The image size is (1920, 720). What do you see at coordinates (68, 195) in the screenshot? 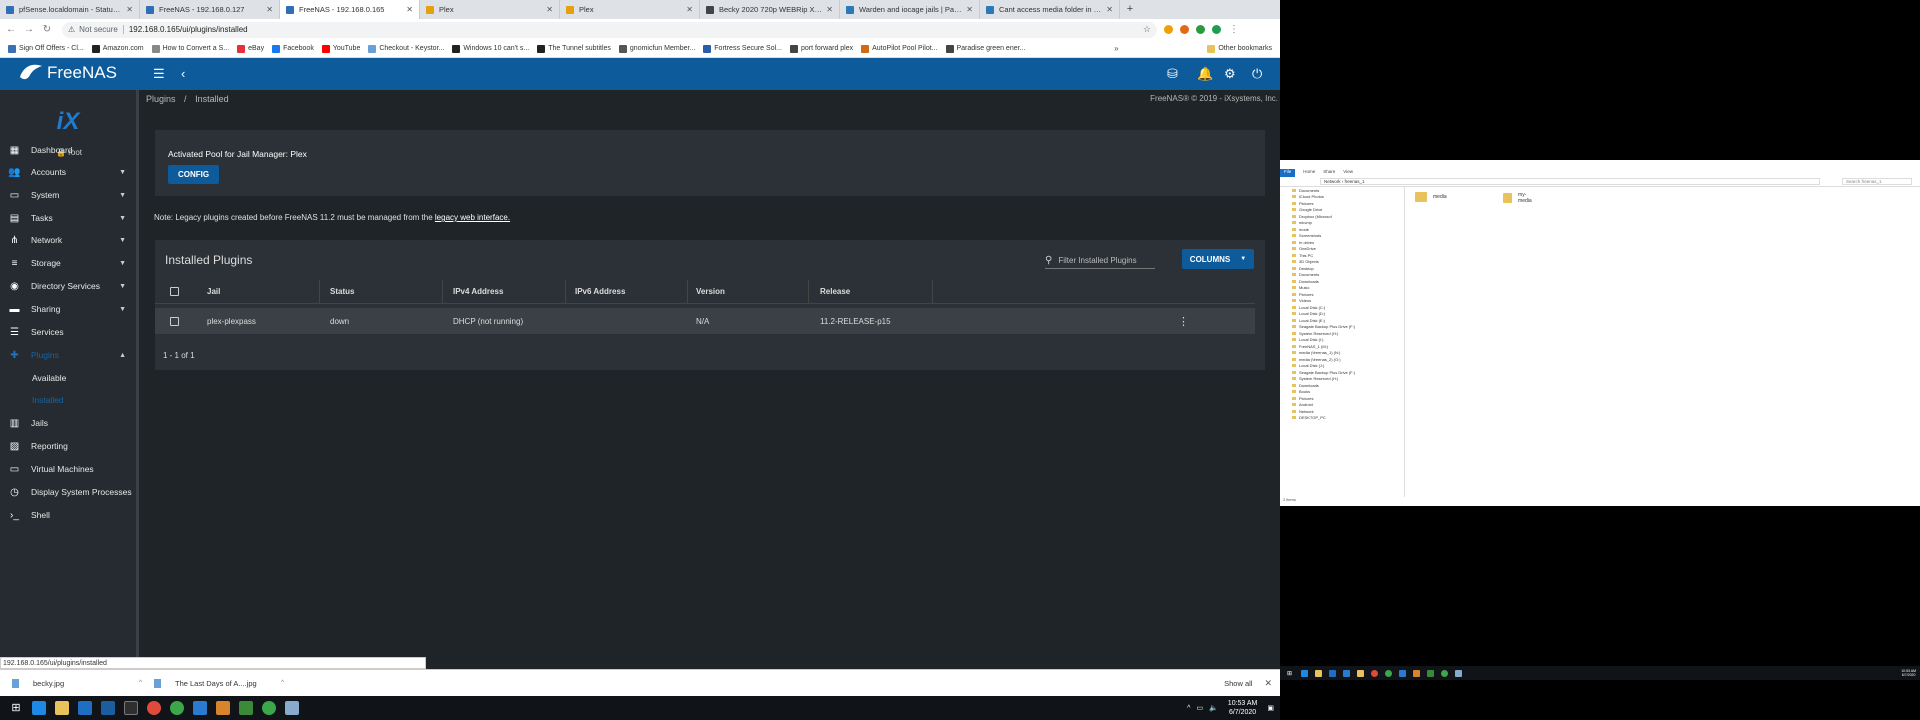
I see `sidebar-item-system: ▭ System ▼` at bounding box center [68, 195].